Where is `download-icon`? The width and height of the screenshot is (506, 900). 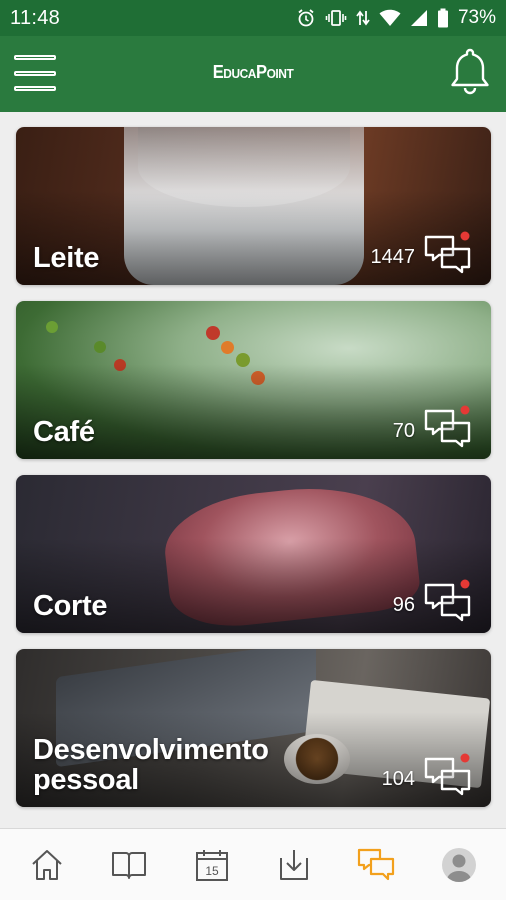
download-icon is located at coordinates (294, 864).